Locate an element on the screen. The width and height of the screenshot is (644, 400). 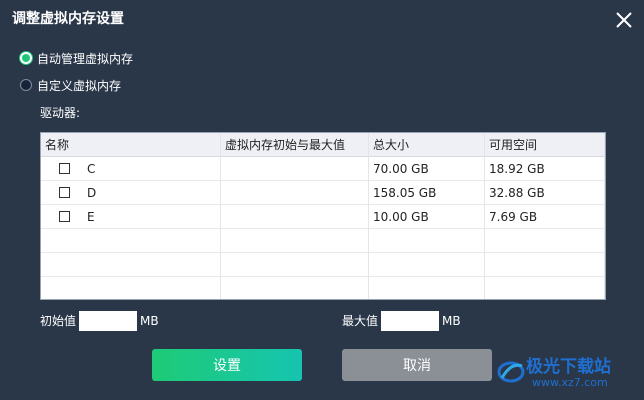
table-row: E 10.00 GB 7.69 GB is located at coordinates (323, 217).